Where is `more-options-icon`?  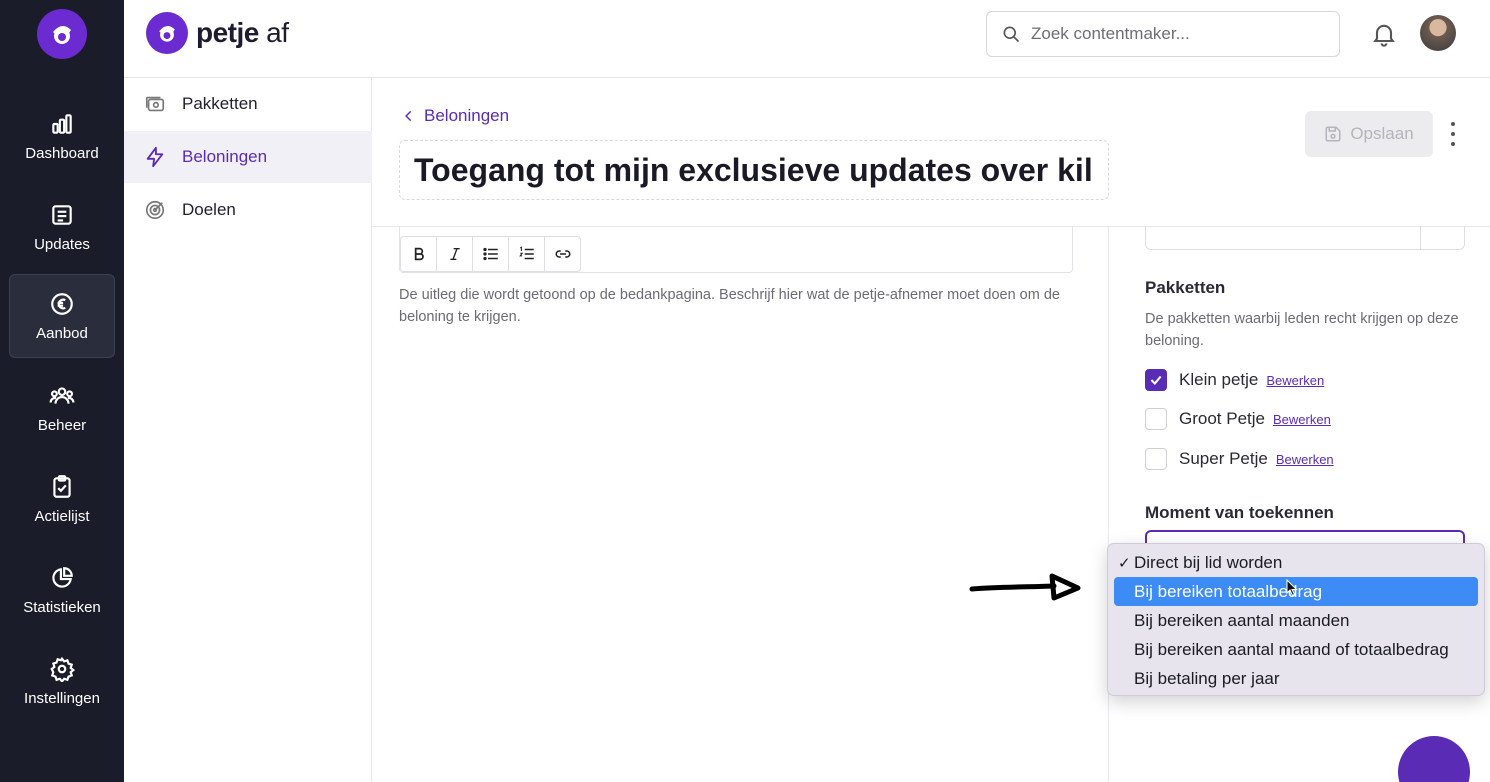
more-options-icon is located at coordinates (1453, 134).